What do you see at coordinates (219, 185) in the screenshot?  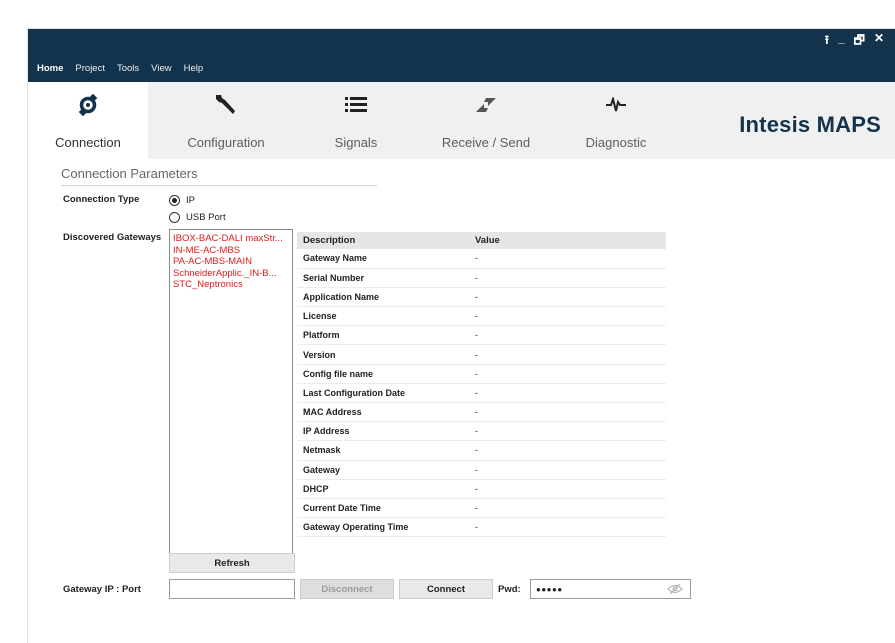 I see `section-divider` at bounding box center [219, 185].